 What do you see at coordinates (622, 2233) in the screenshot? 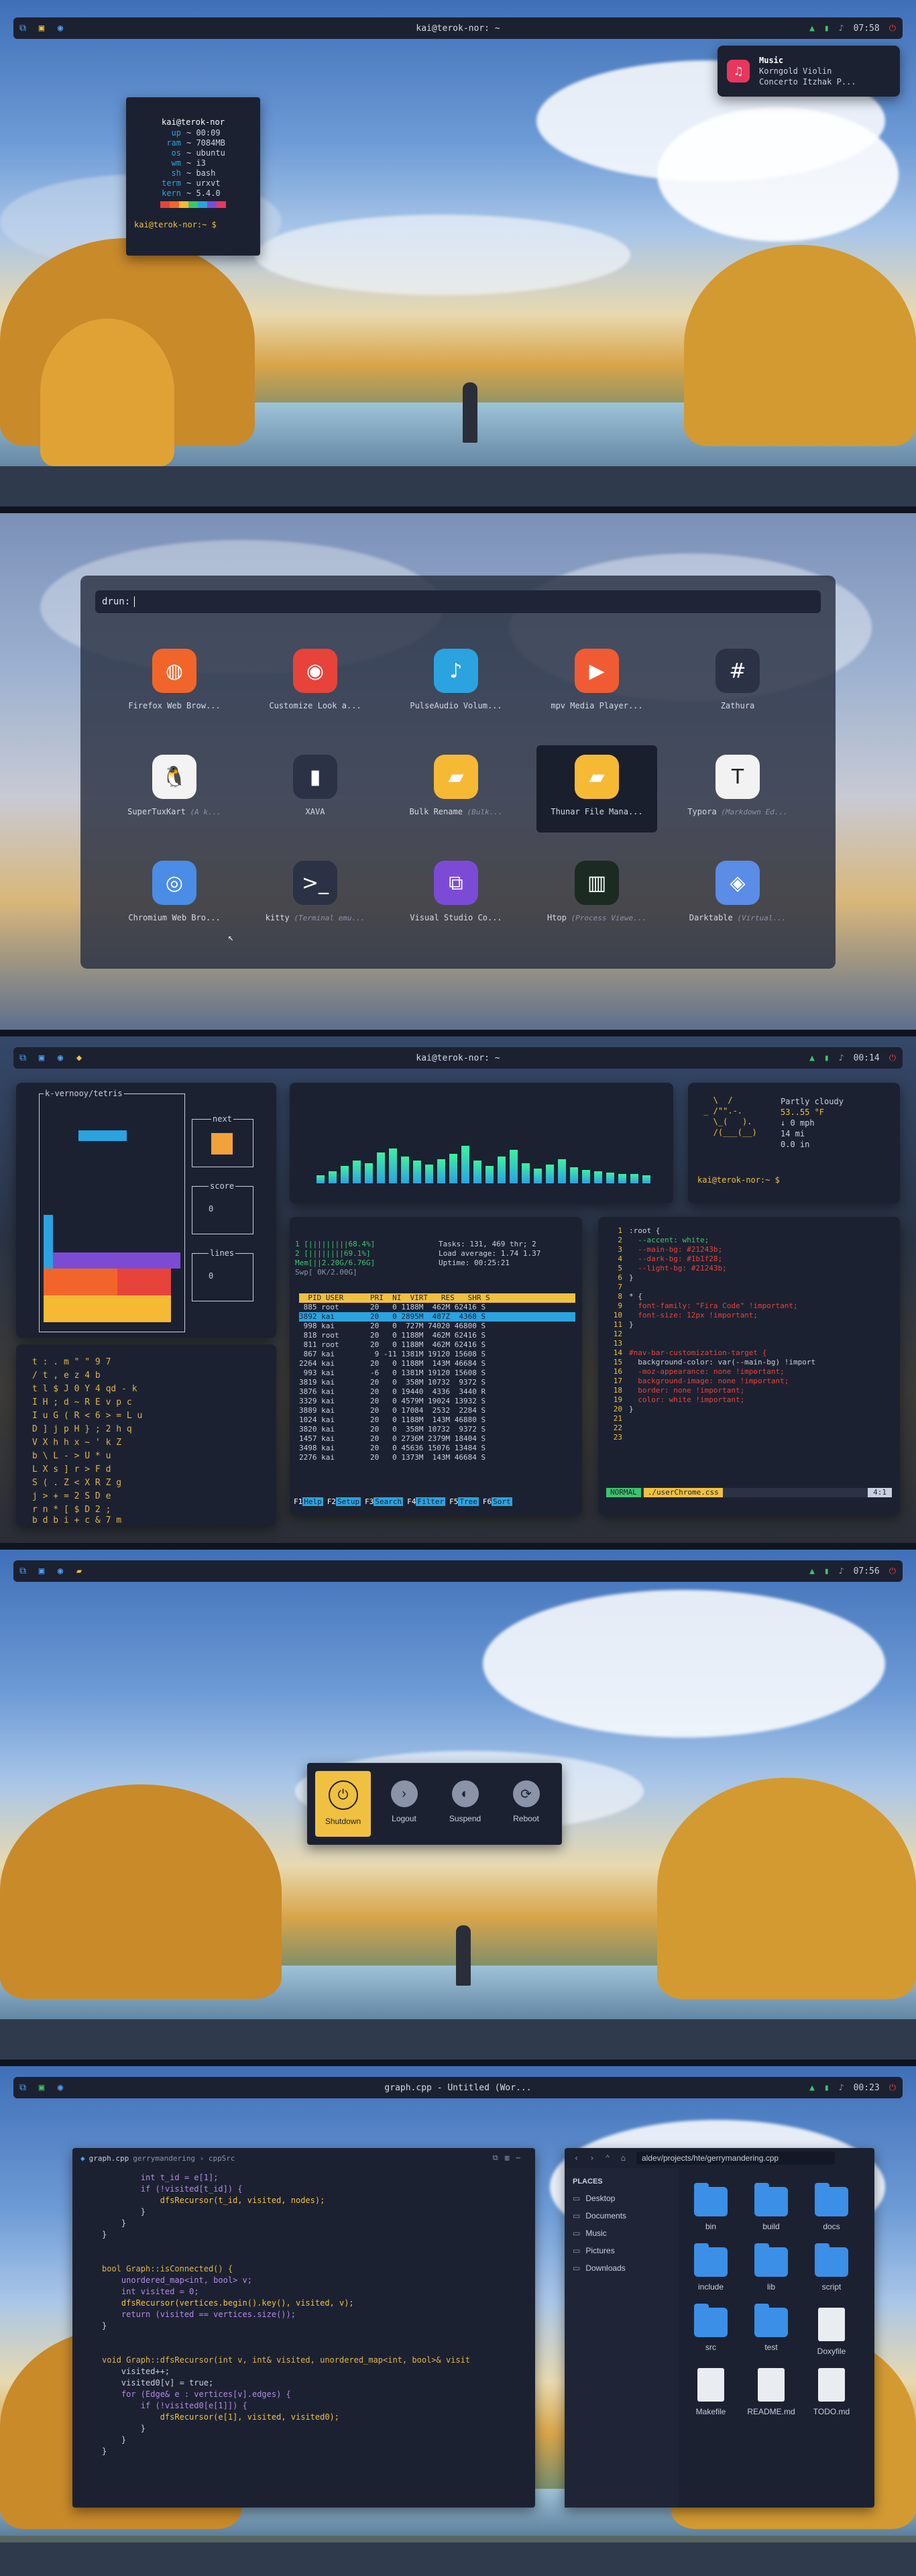
I see `place-item: ▭ Music` at bounding box center [622, 2233].